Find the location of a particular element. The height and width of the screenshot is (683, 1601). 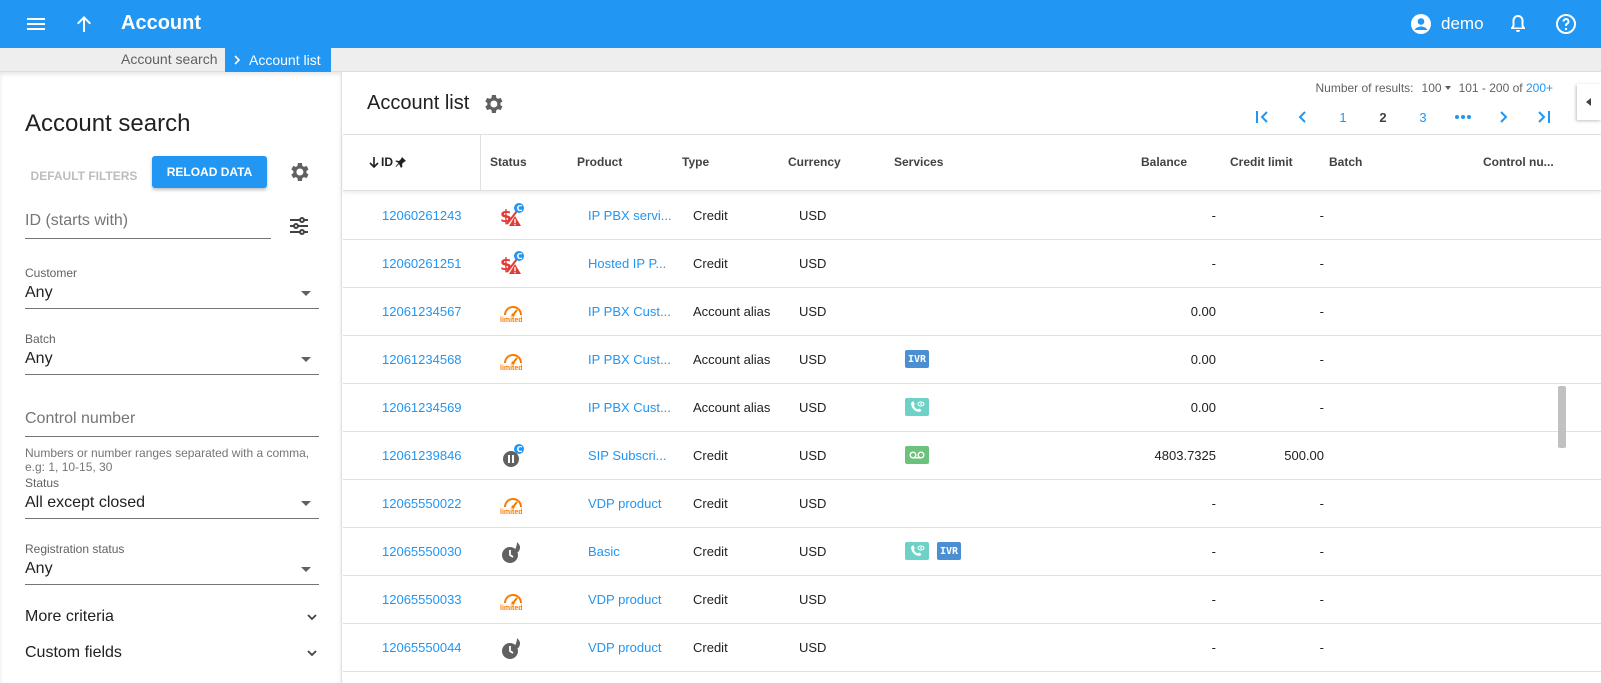

prev-page-icon is located at coordinates (1303, 117).